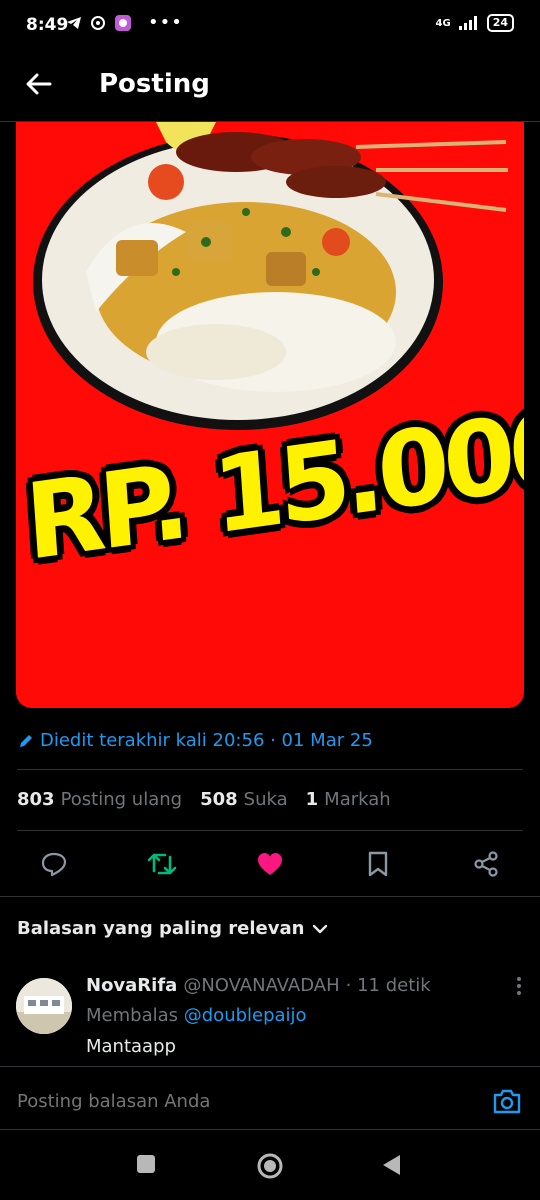 This screenshot has height=1200, width=540. I want to click on back-button, so click(39, 84).